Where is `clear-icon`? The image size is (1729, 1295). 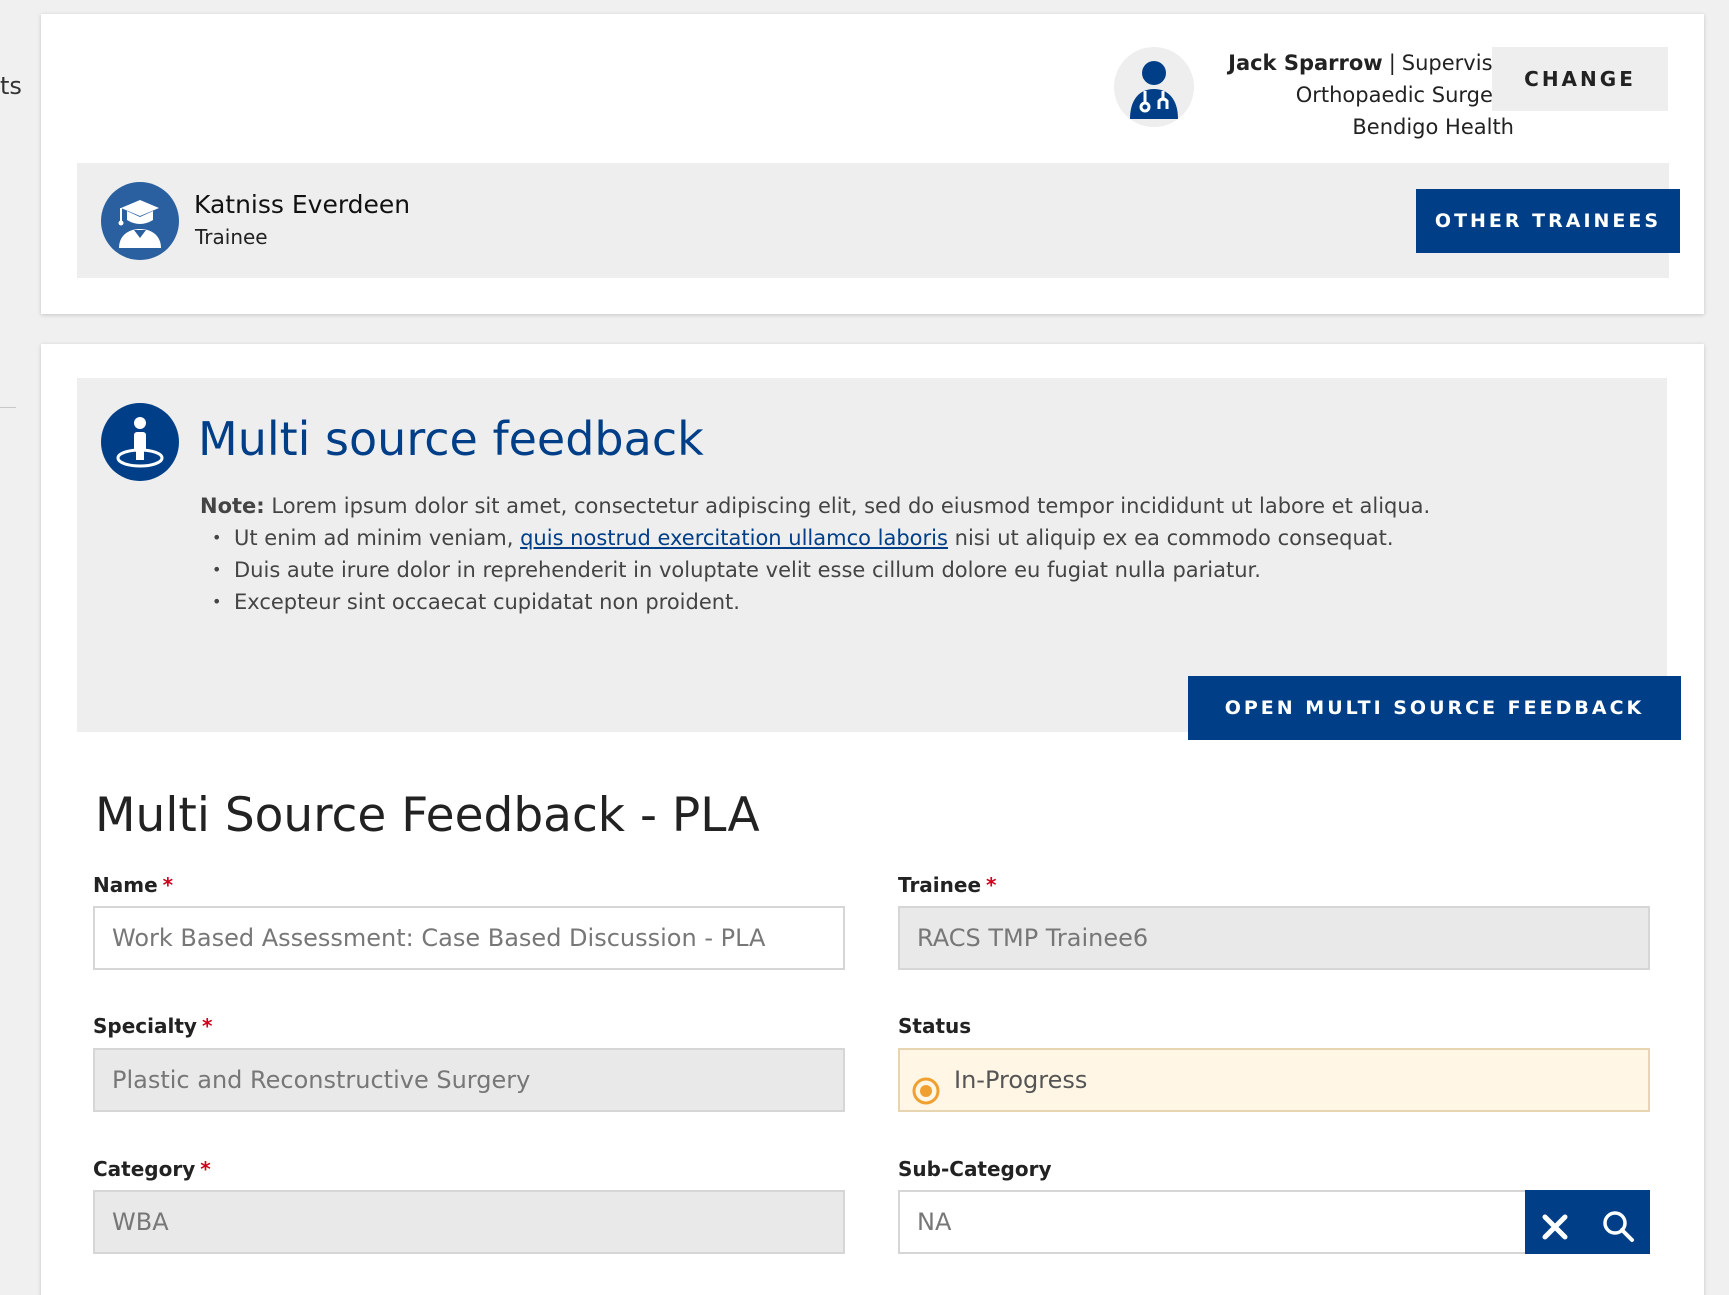
clear-icon is located at coordinates (1555, 1222).